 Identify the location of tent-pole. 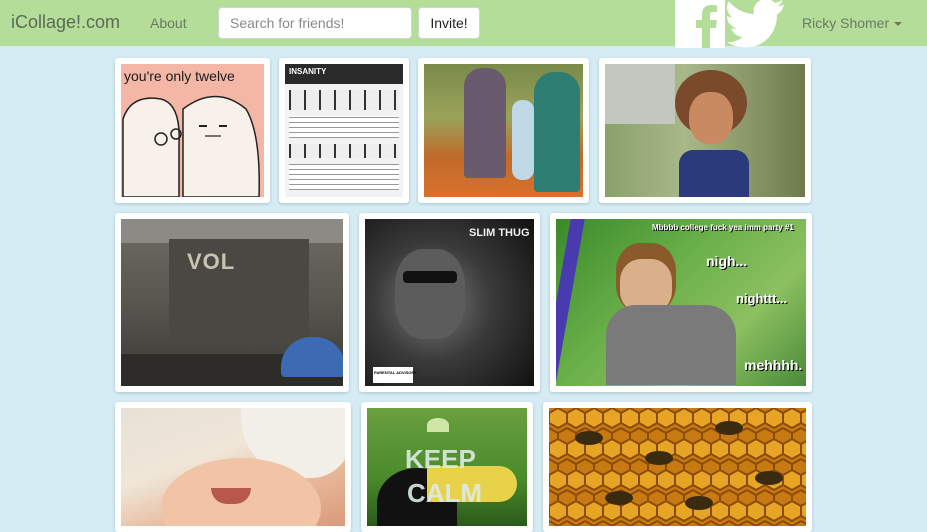
(570, 302).